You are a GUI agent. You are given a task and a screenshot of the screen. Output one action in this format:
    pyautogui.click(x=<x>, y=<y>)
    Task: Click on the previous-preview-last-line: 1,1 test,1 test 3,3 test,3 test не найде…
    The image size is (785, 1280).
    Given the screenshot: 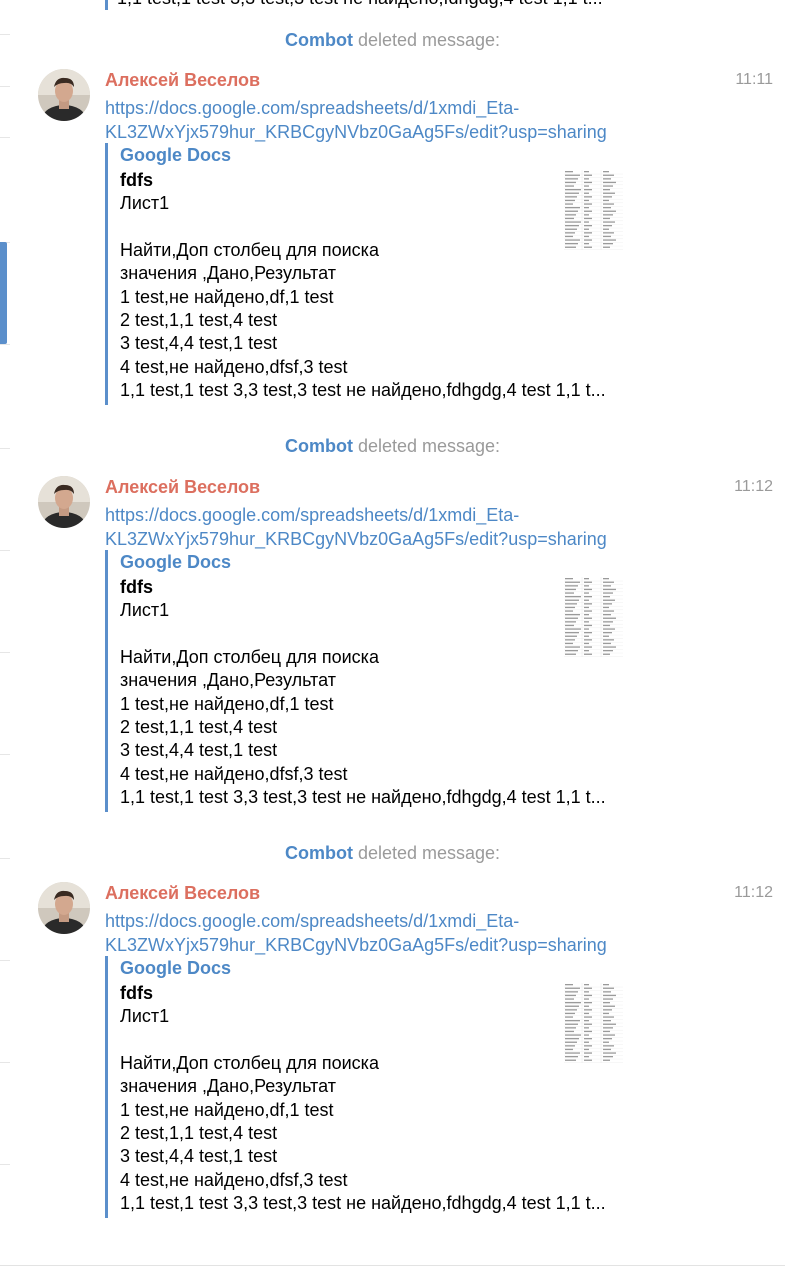 What is the action you would take?
    pyautogui.click(x=391, y=5)
    